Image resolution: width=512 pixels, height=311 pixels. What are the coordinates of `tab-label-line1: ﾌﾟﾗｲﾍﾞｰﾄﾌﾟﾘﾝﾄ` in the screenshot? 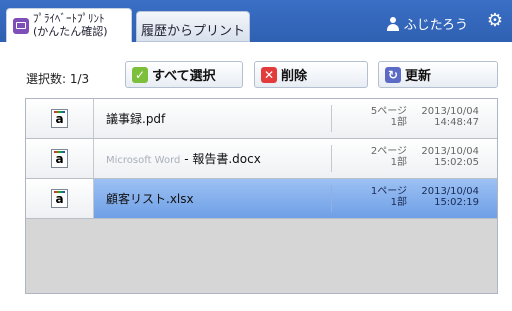 It's located at (69, 18).